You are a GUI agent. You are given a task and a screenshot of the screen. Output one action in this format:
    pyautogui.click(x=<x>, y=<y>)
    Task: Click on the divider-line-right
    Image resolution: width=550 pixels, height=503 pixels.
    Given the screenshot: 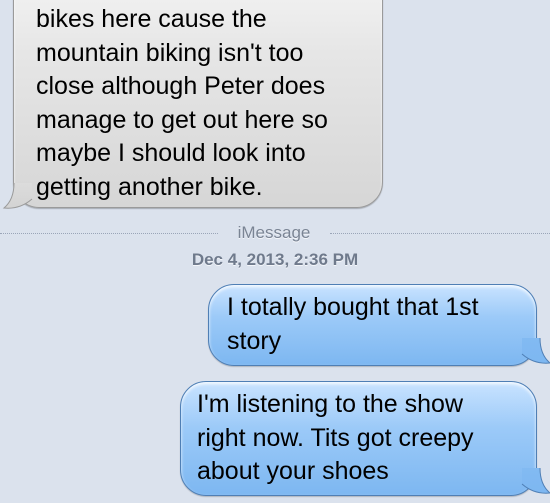 What is the action you would take?
    pyautogui.click(x=440, y=233)
    